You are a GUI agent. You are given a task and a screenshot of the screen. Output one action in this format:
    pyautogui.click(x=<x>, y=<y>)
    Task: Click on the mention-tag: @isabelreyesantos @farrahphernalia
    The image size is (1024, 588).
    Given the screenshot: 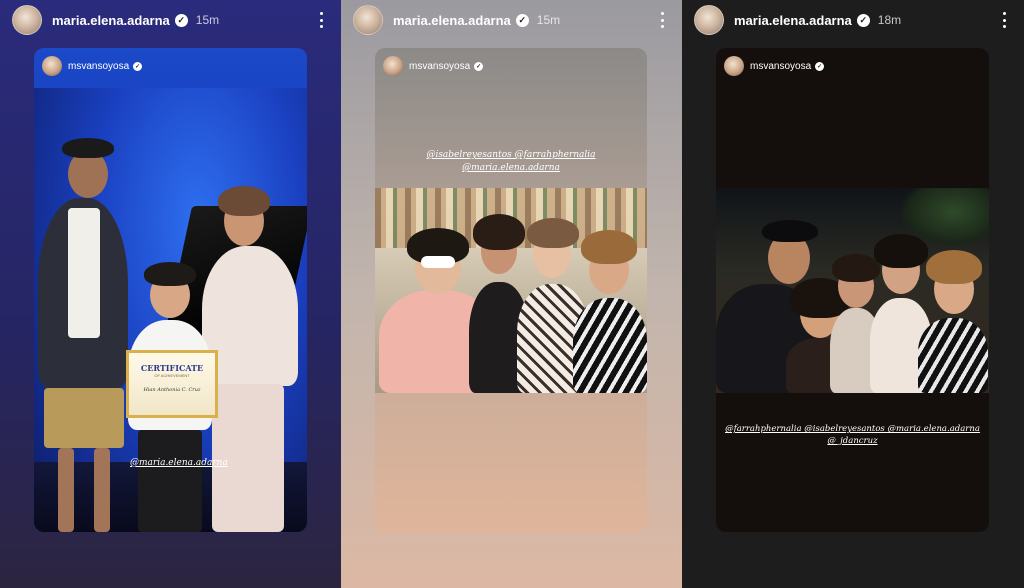 What is the action you would take?
    pyautogui.click(x=511, y=155)
    